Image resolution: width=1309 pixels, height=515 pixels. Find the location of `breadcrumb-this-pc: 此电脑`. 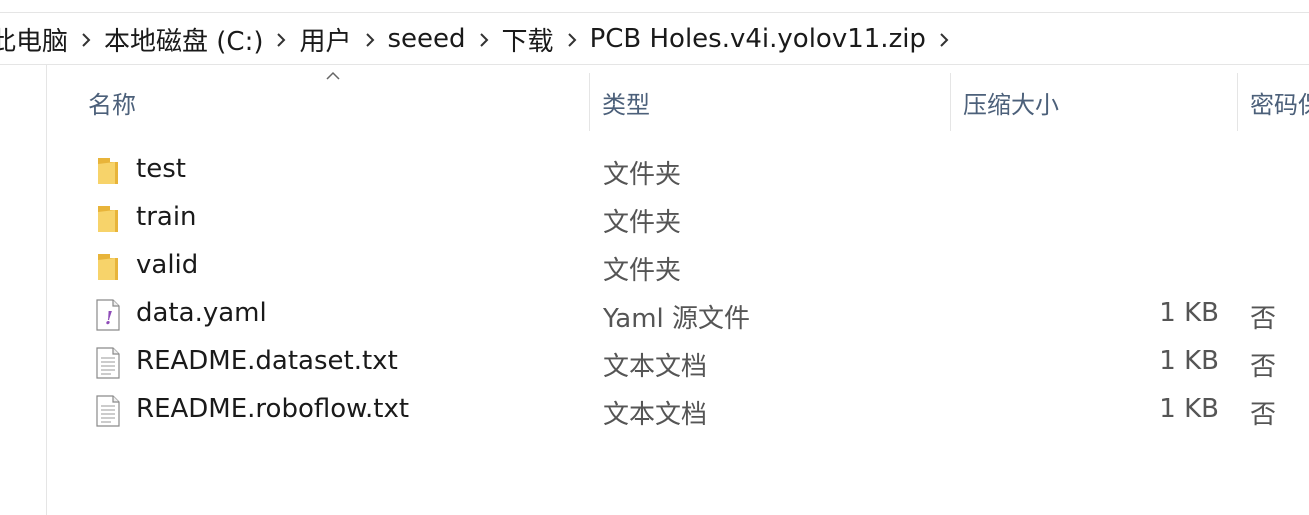

breadcrumb-this-pc: 此电脑 is located at coordinates (36, 39).